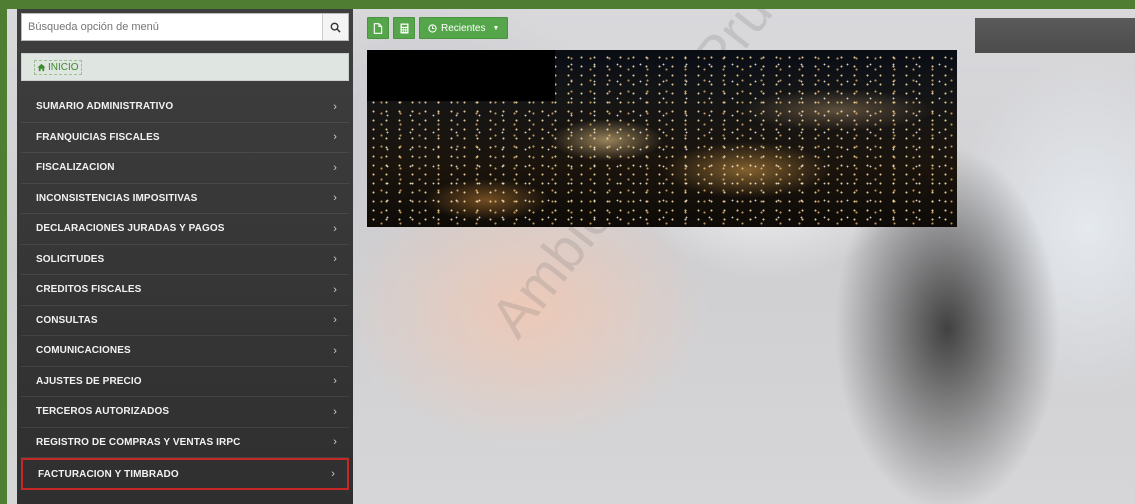  What do you see at coordinates (108, 474) in the screenshot?
I see `menu-item-label: FACTURACION Y TIMBRADO` at bounding box center [108, 474].